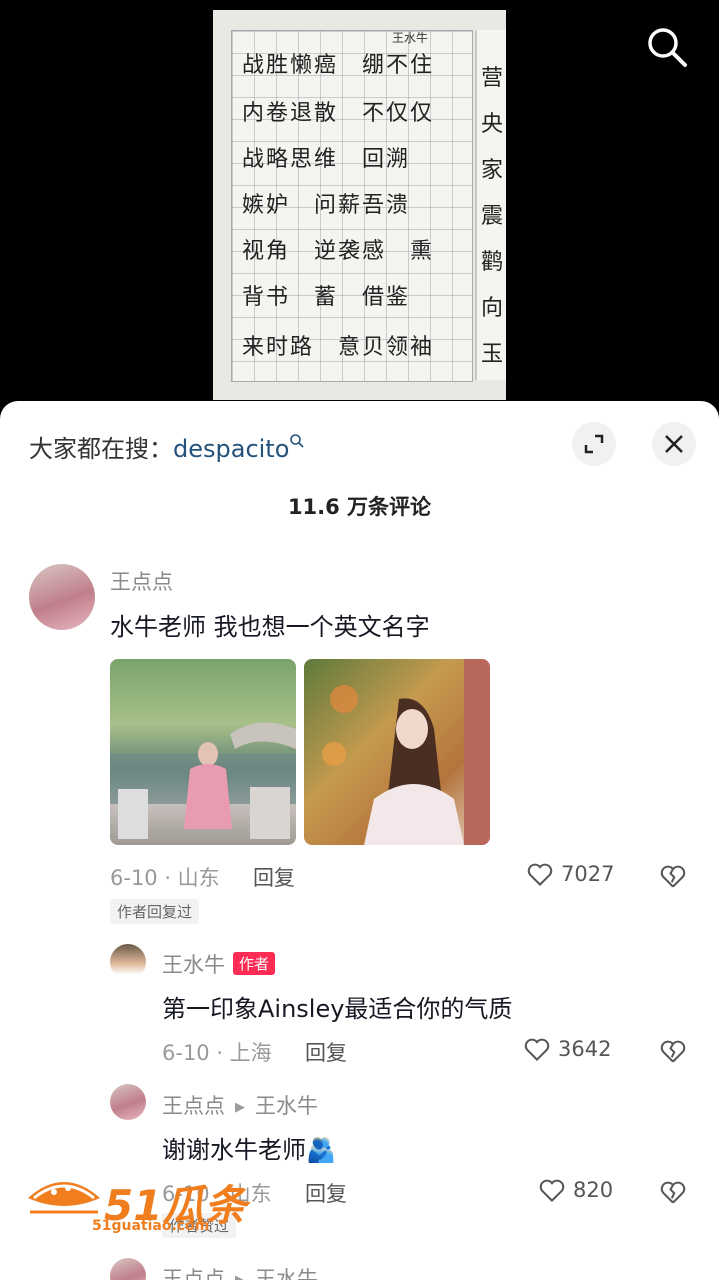 The width and height of the screenshot is (719, 1280). What do you see at coordinates (231, 449) in the screenshot?
I see `trending-search-term: despacito` at bounding box center [231, 449].